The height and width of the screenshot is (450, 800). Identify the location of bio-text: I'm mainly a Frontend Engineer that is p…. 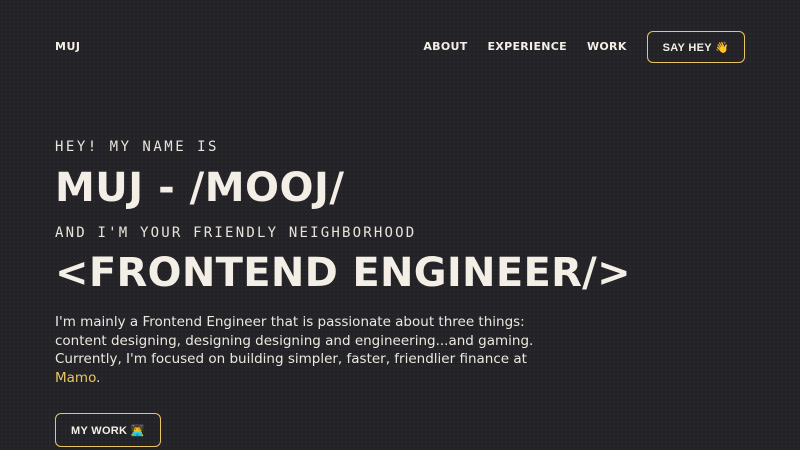
(294, 340).